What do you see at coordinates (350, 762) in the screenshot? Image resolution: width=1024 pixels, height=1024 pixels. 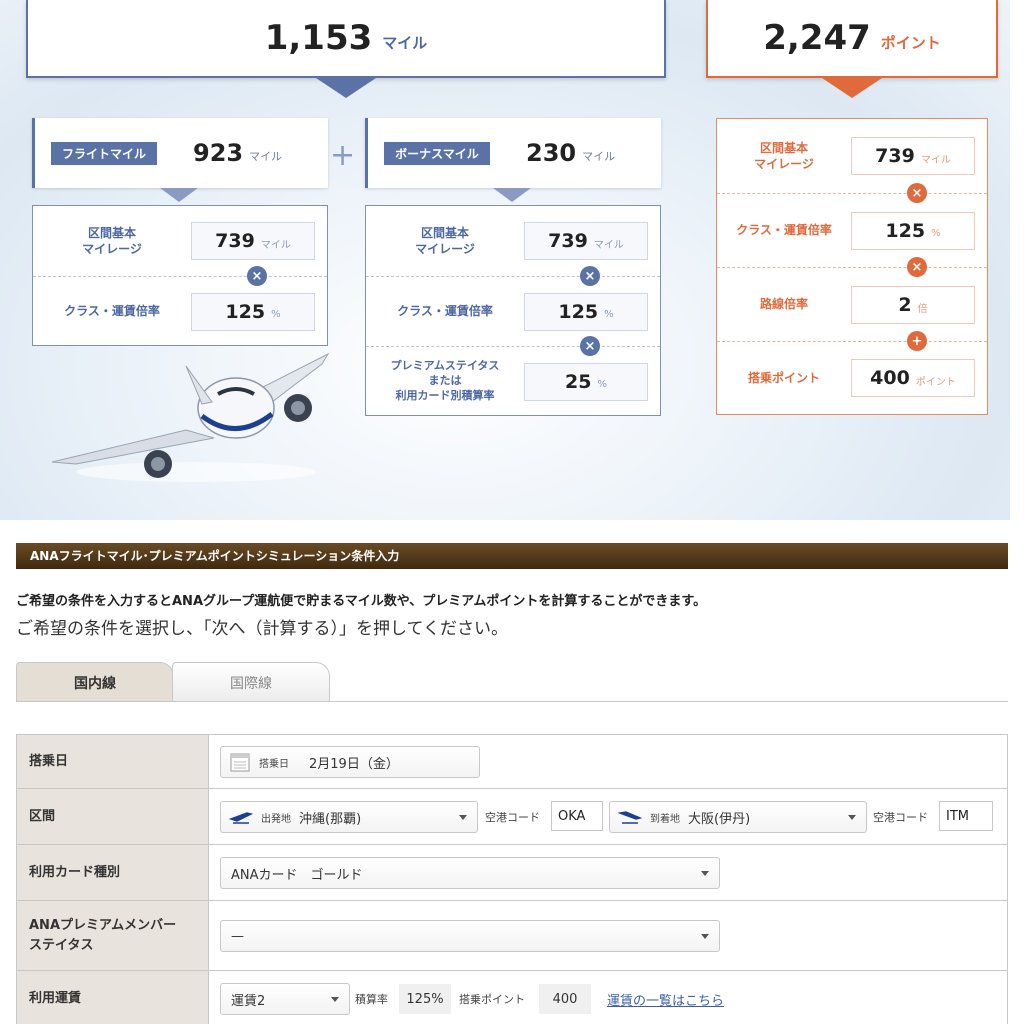 I see `date-picker: 搭乗日 2月19日（金）` at bounding box center [350, 762].